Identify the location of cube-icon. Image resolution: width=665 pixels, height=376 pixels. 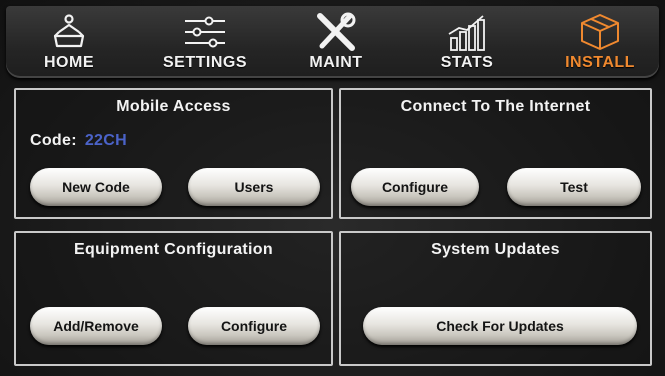
(600, 32).